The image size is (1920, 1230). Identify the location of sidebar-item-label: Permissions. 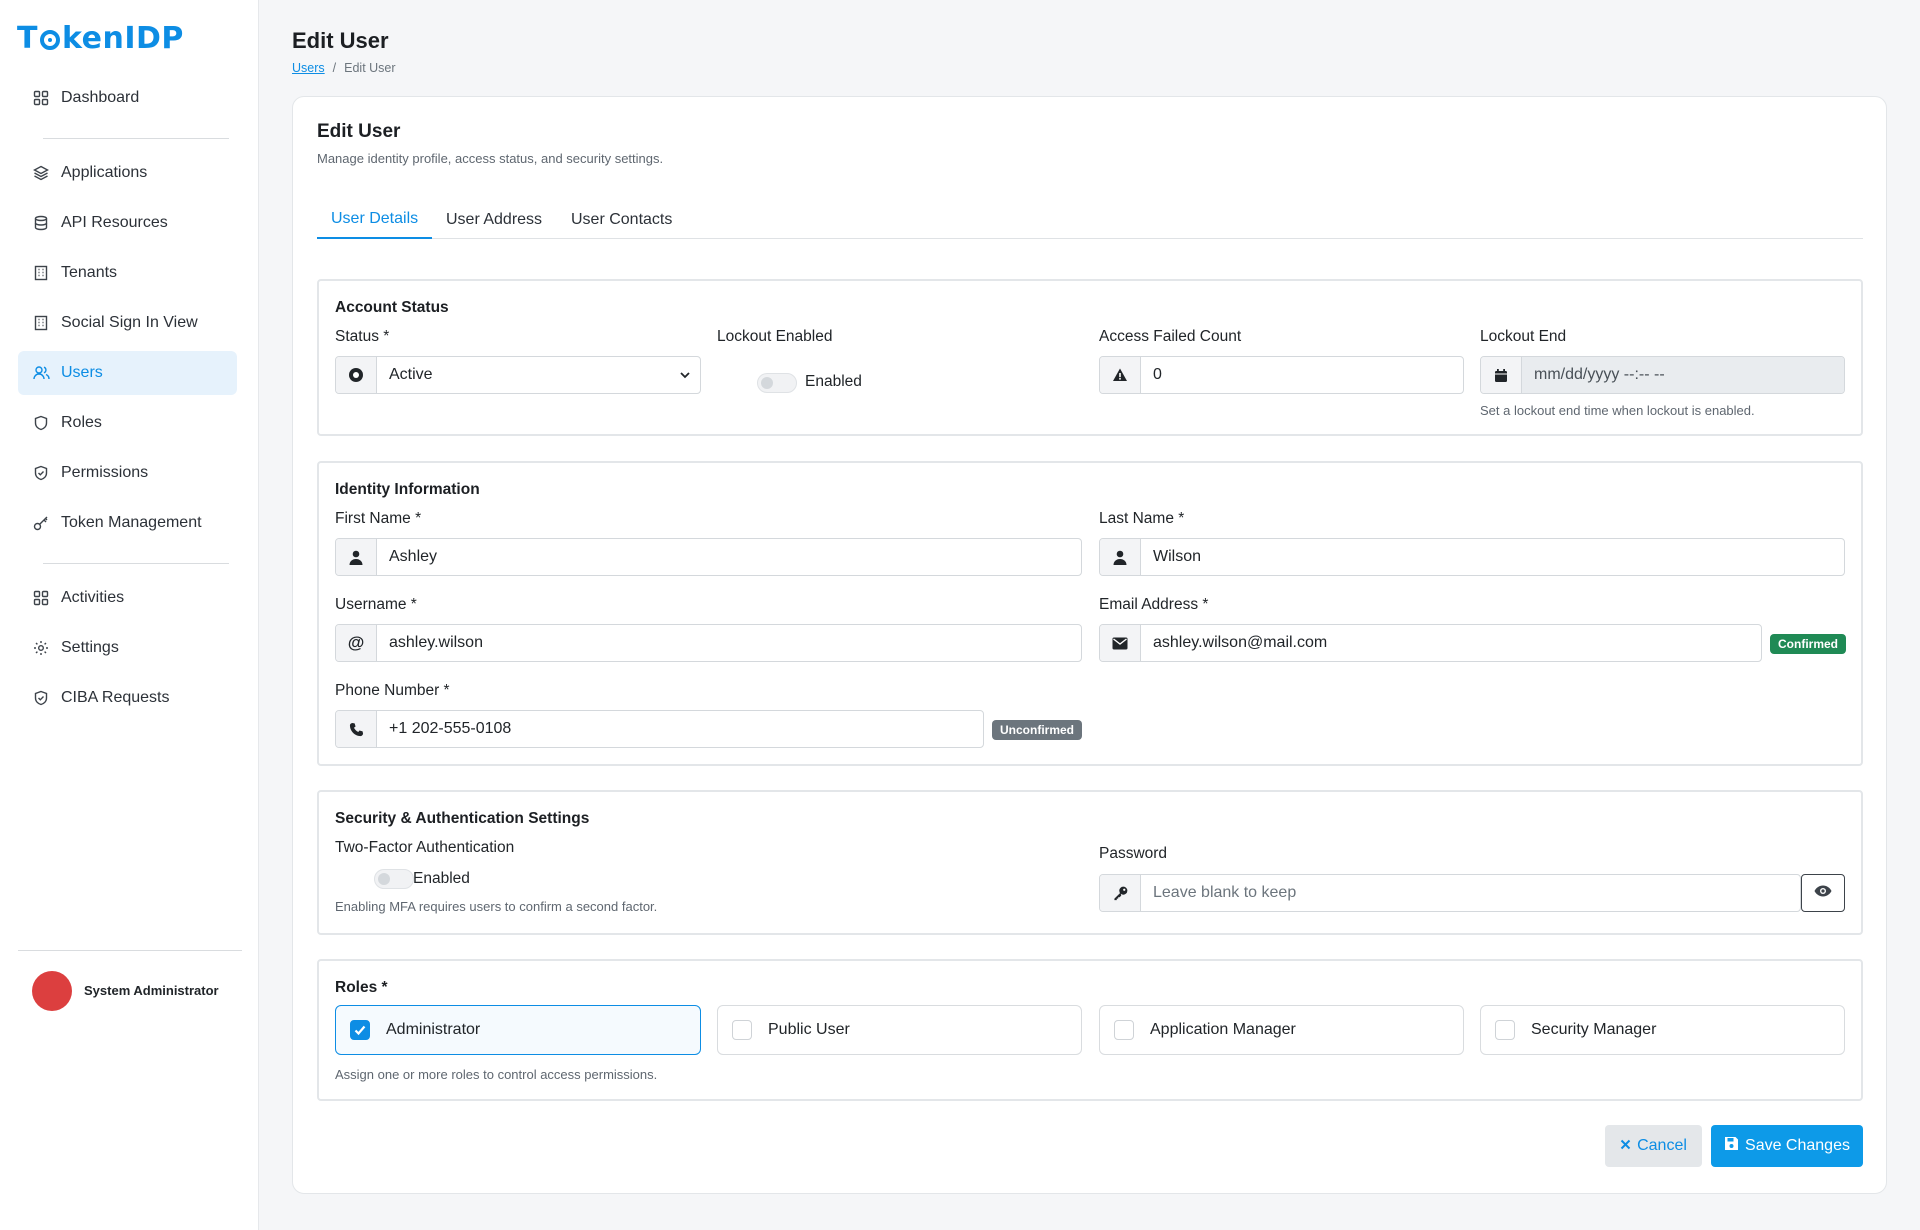
(105, 472).